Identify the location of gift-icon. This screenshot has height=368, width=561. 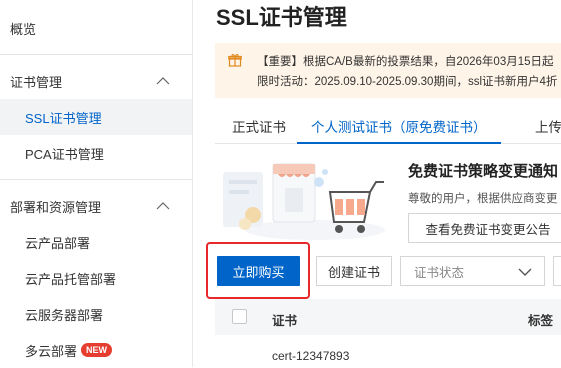
(235, 60).